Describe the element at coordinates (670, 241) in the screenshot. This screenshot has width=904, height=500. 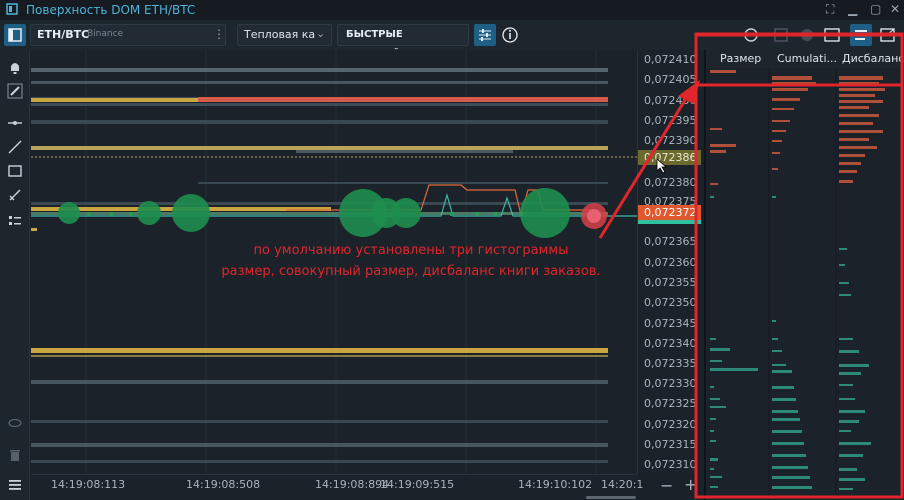
I see `price-tick: 0,072365` at that location.